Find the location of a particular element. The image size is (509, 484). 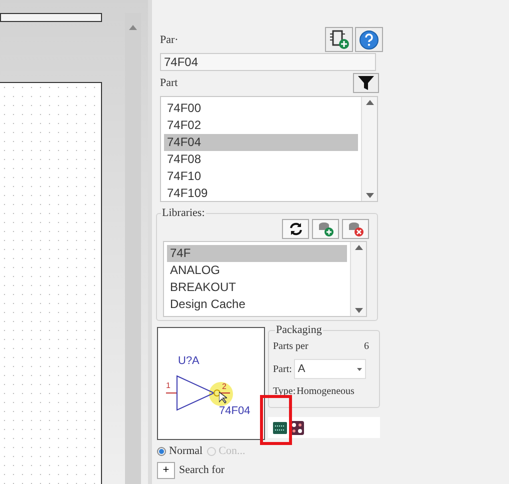

filter-icon is located at coordinates (366, 83).